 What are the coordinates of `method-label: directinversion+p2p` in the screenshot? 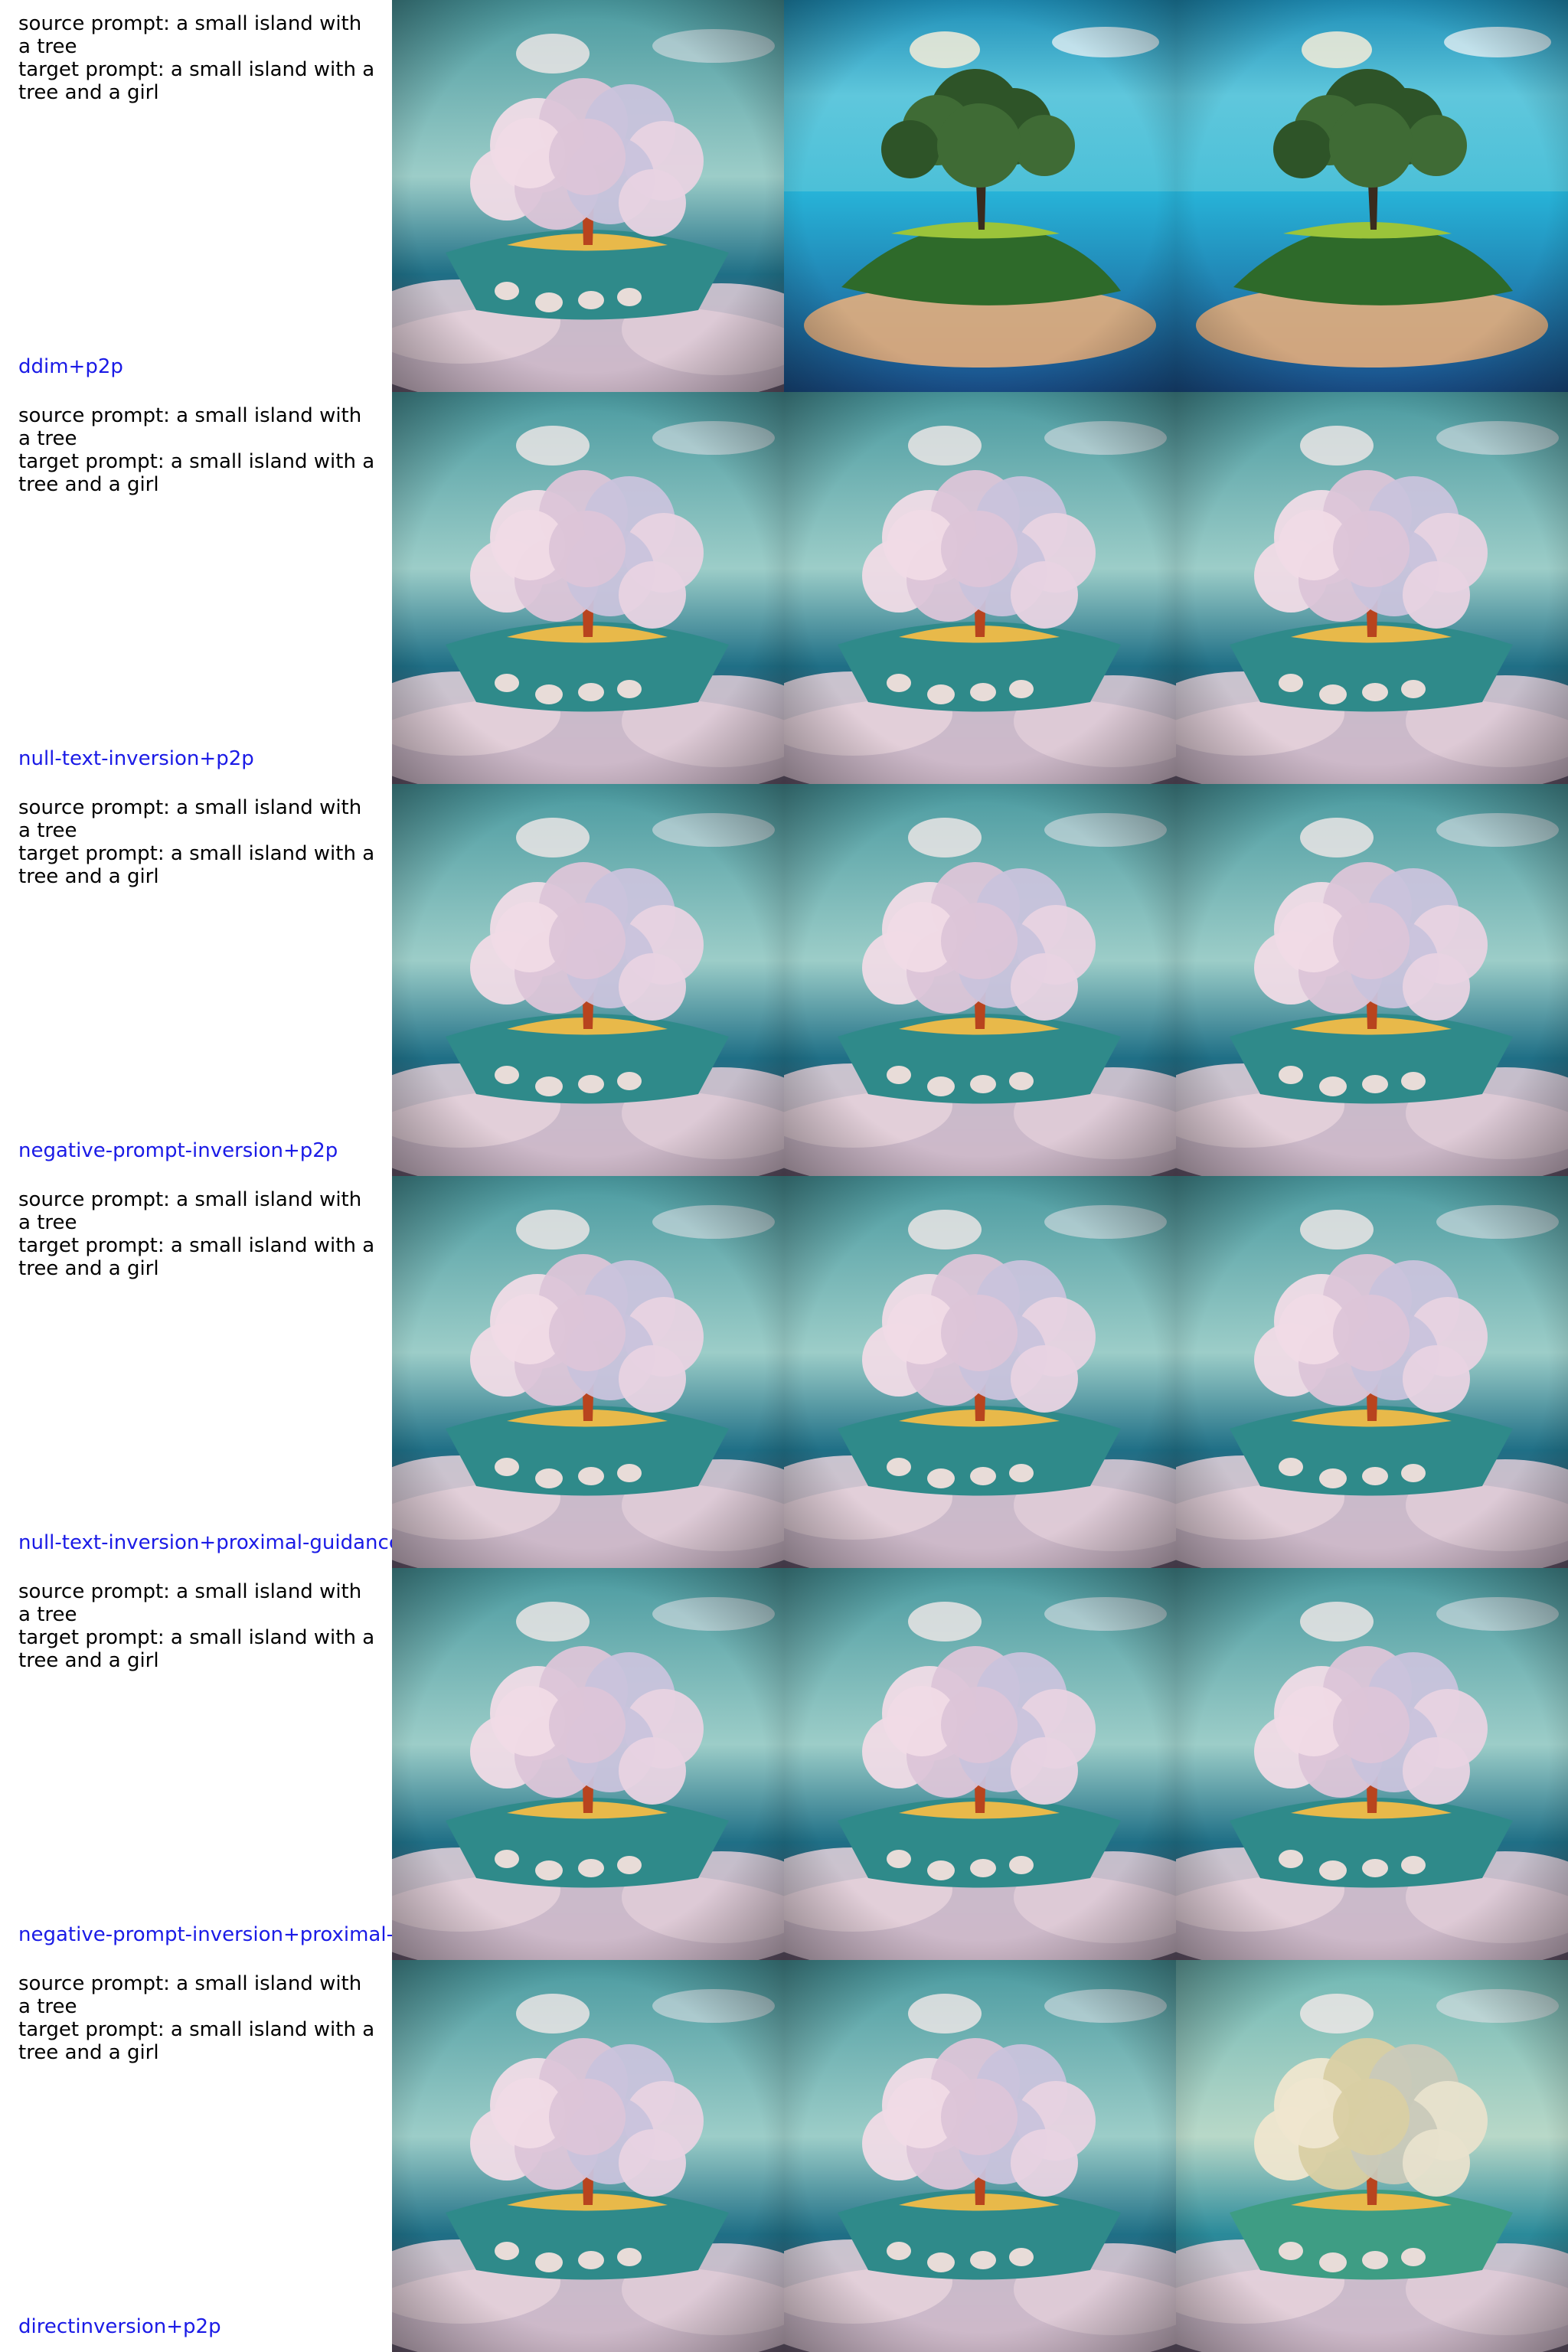 It's located at (119, 2326).